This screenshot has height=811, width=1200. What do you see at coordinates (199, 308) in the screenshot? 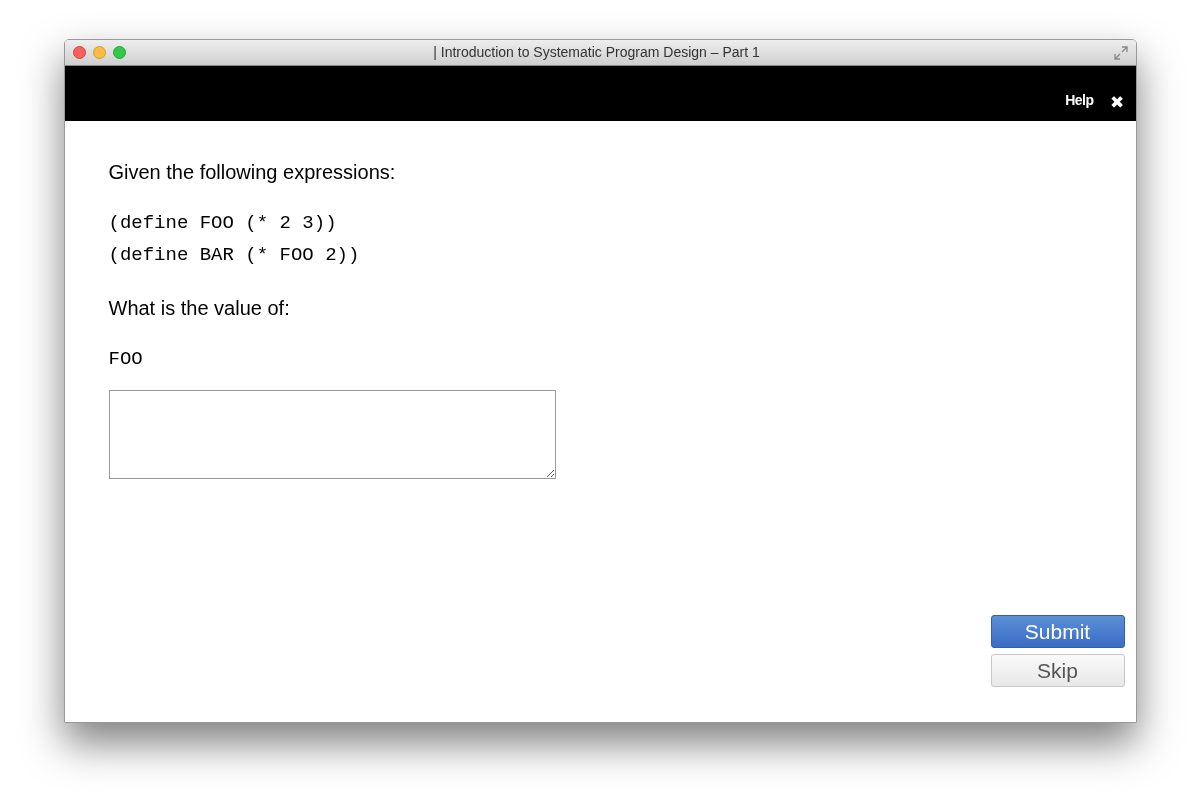
I see `question-prompt: What is the value of:` at bounding box center [199, 308].